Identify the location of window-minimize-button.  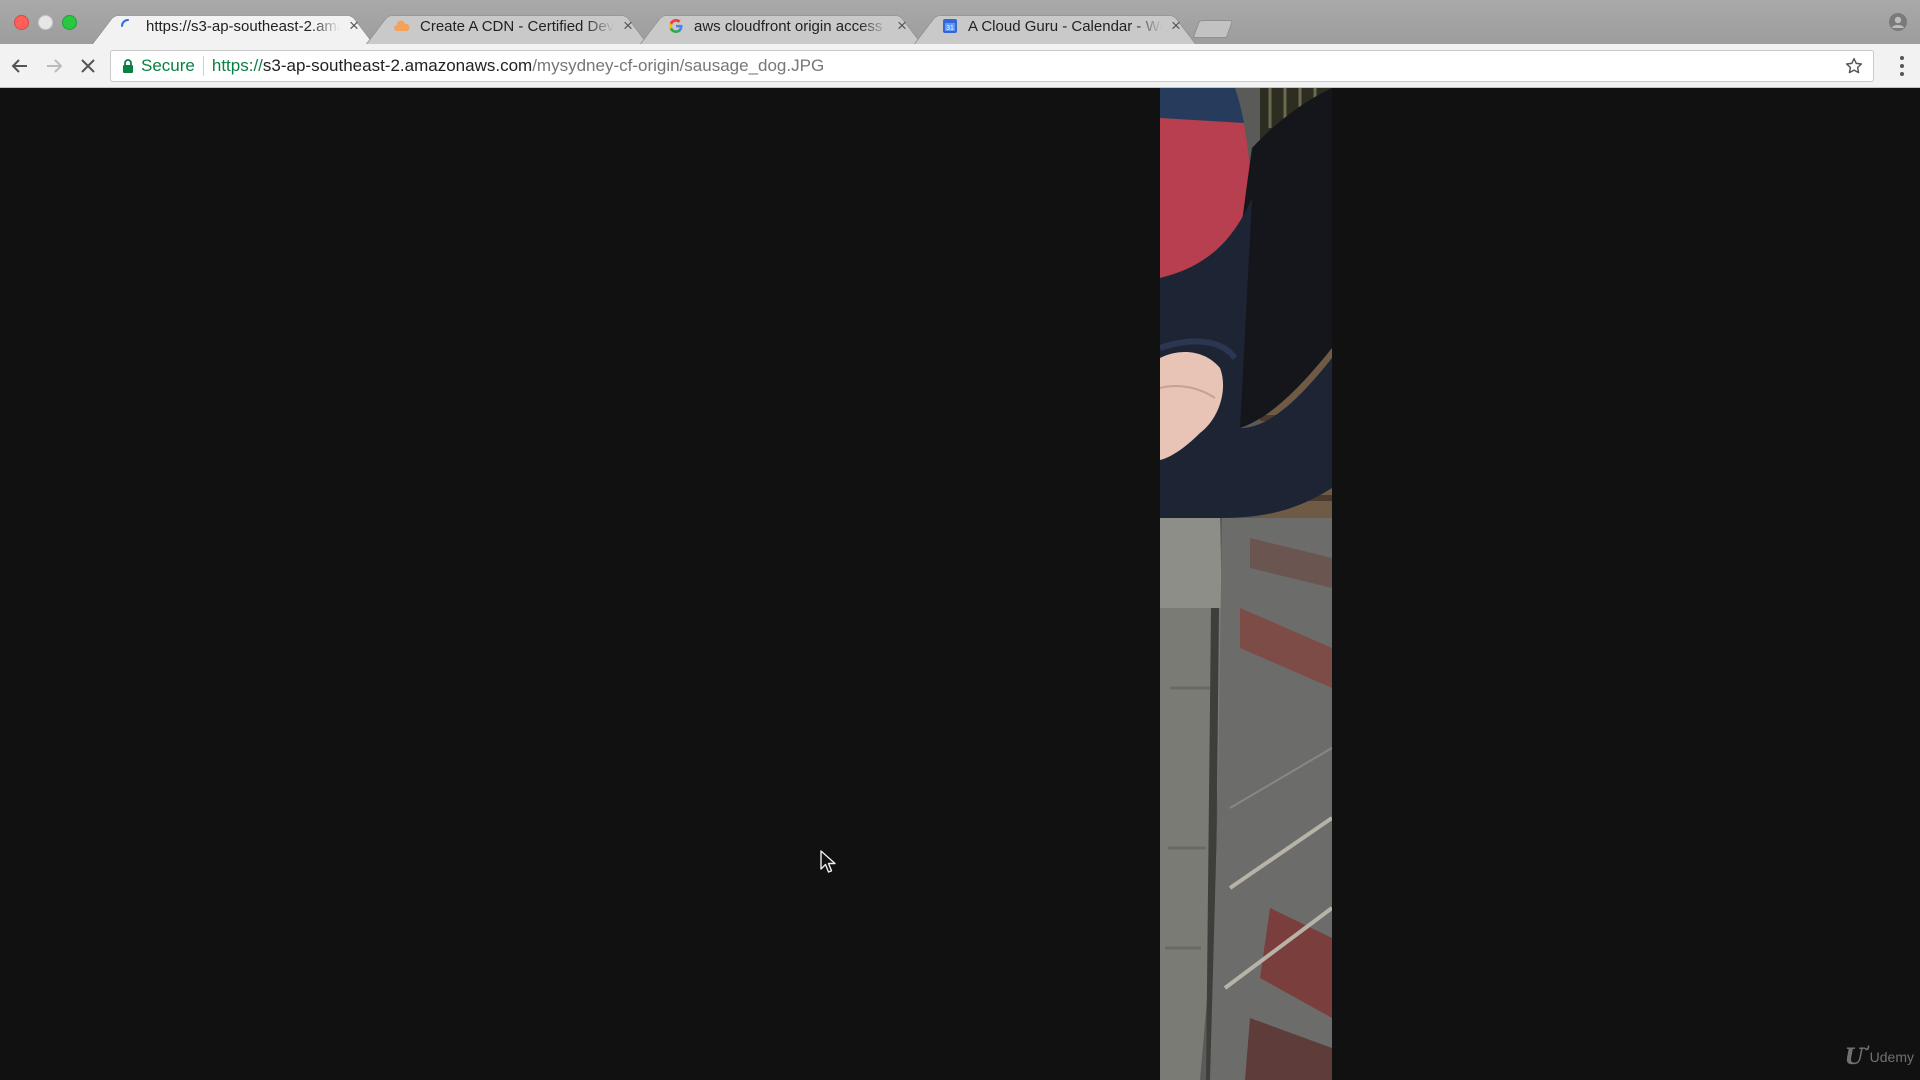
(45, 22).